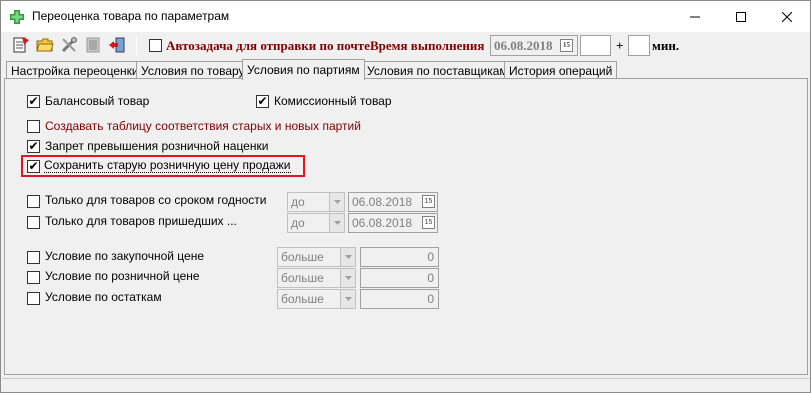 The height and width of the screenshot is (393, 811). I want to click on window-title: Переоценка товара по параметрам, so click(131, 16).